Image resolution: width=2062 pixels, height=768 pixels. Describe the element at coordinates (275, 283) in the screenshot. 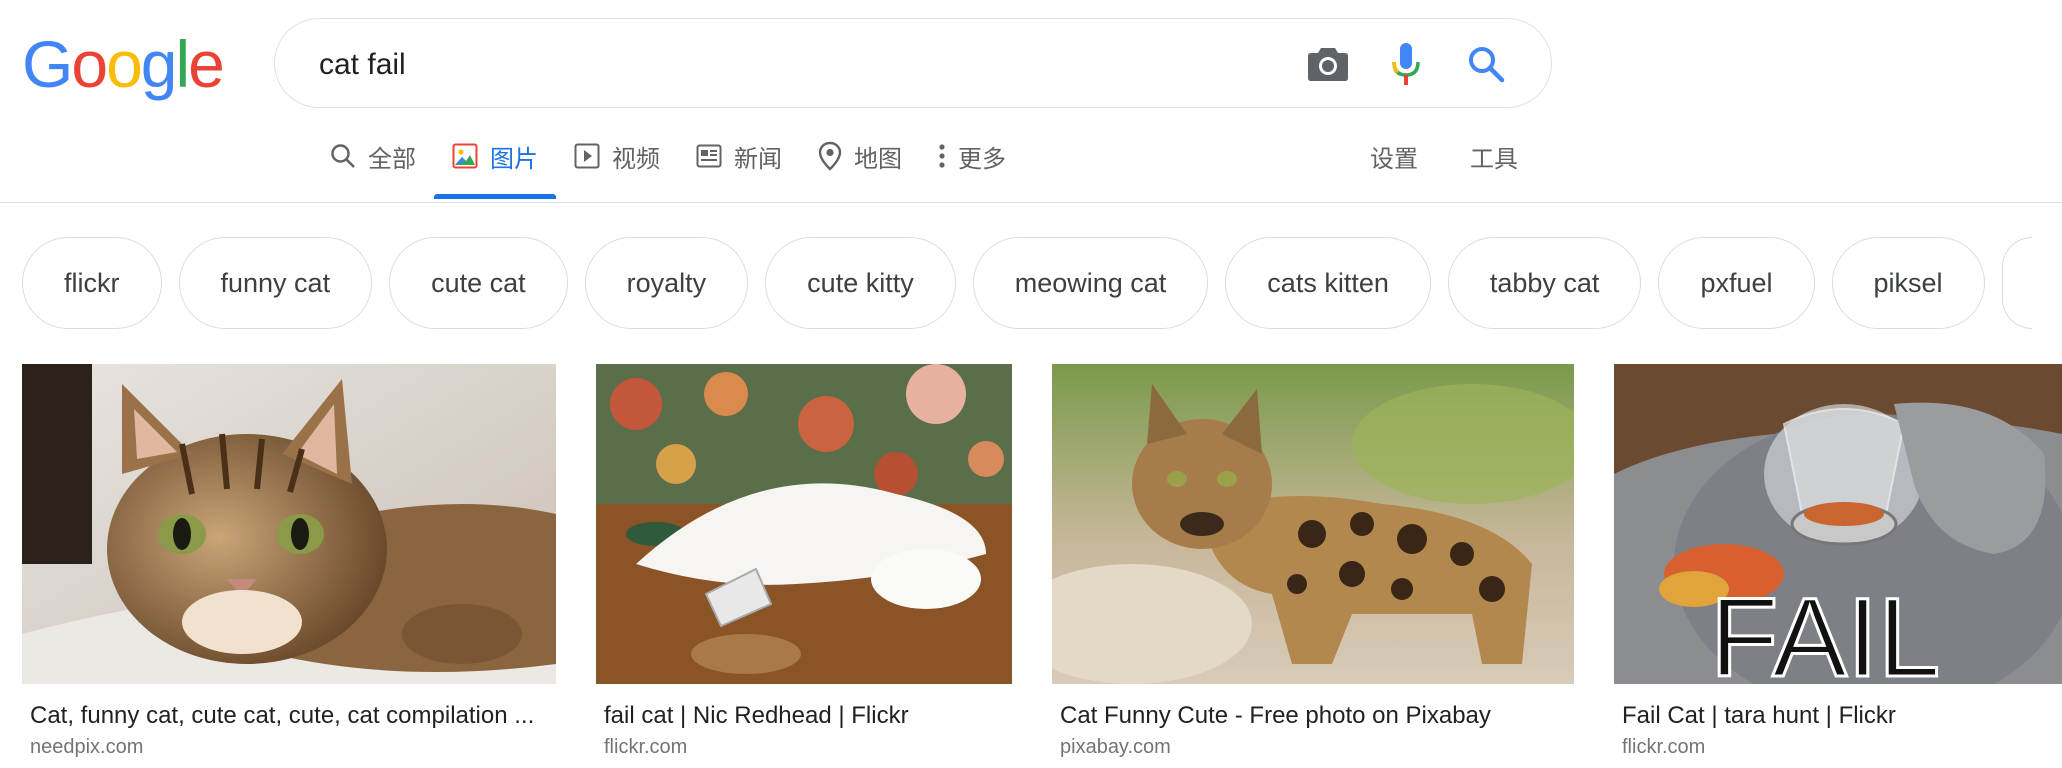

I see `chip-funny-cat: funny cat` at that location.